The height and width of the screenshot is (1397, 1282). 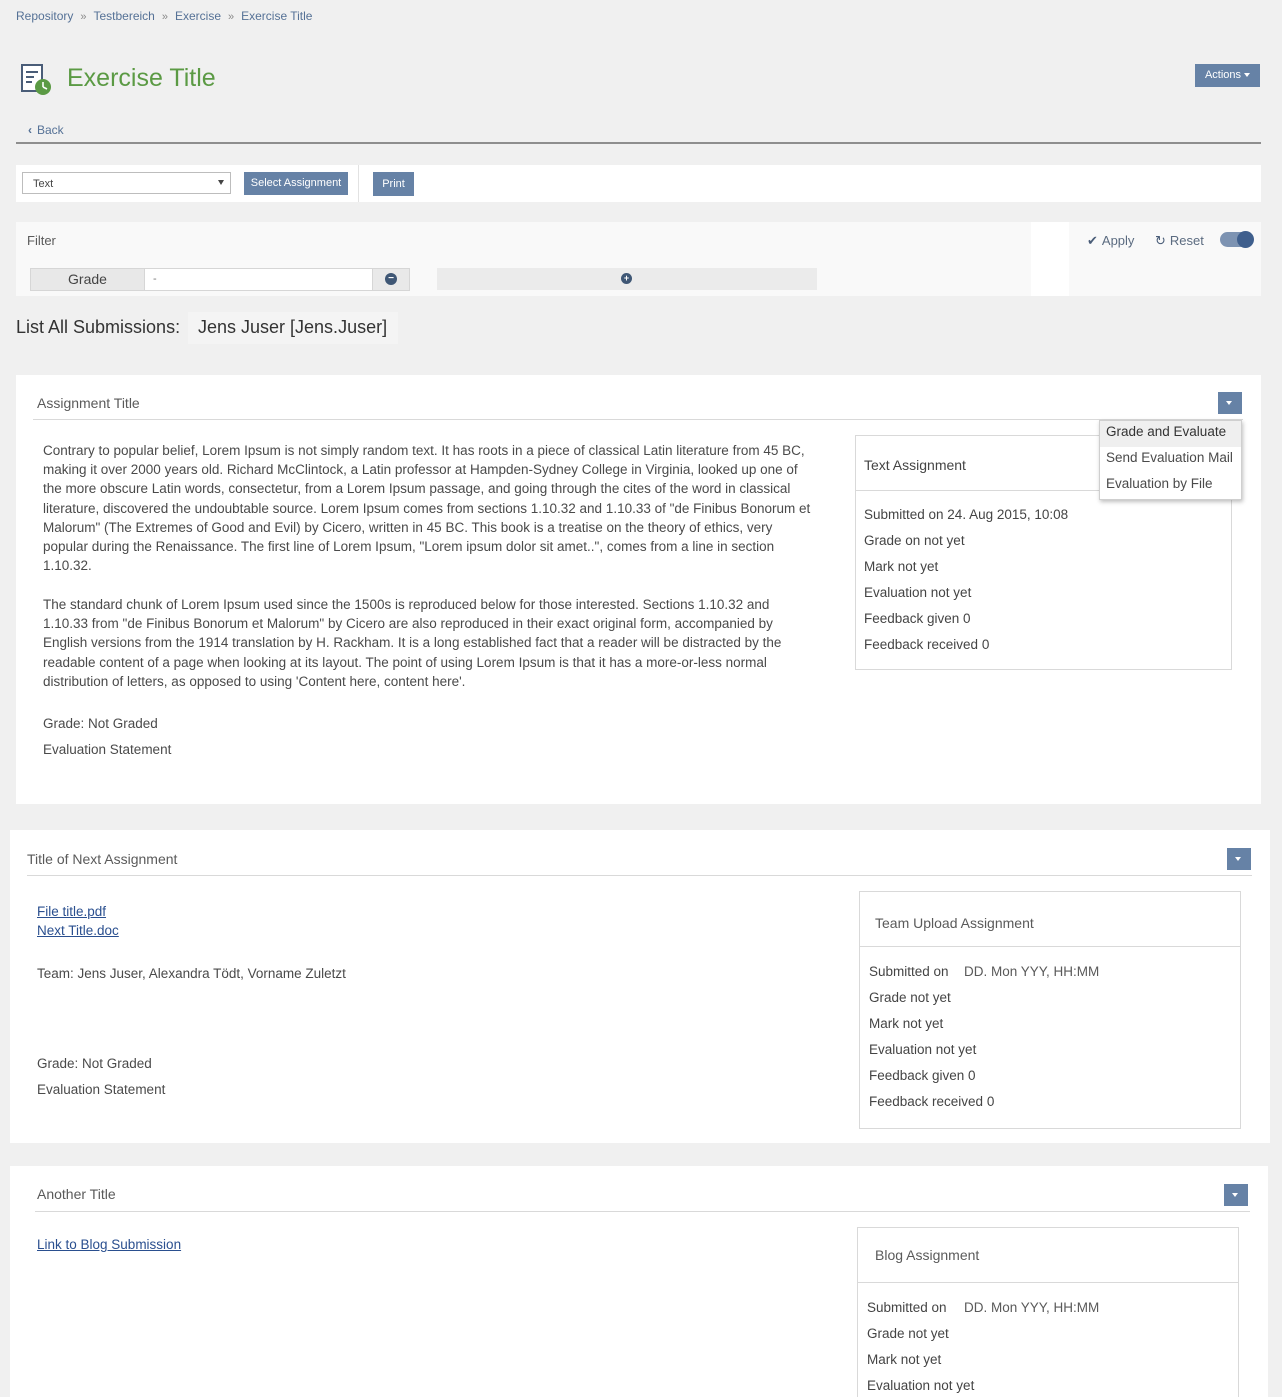 What do you see at coordinates (296, 183) in the screenshot?
I see `select-assignment-button: Select Assignment` at bounding box center [296, 183].